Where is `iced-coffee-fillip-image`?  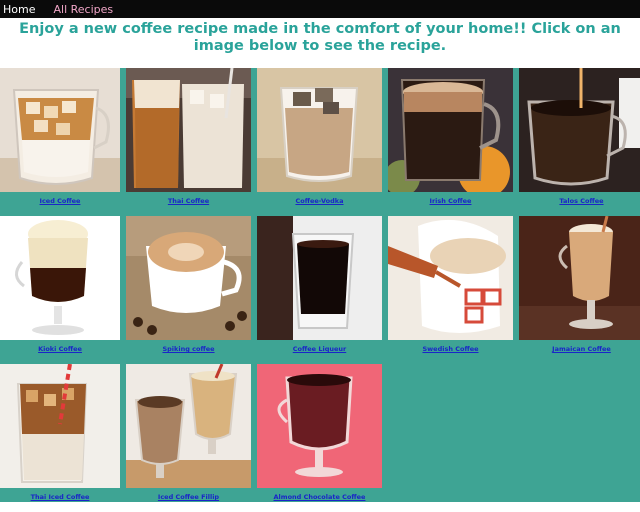 iced-coffee-fillip-image is located at coordinates (188, 426).